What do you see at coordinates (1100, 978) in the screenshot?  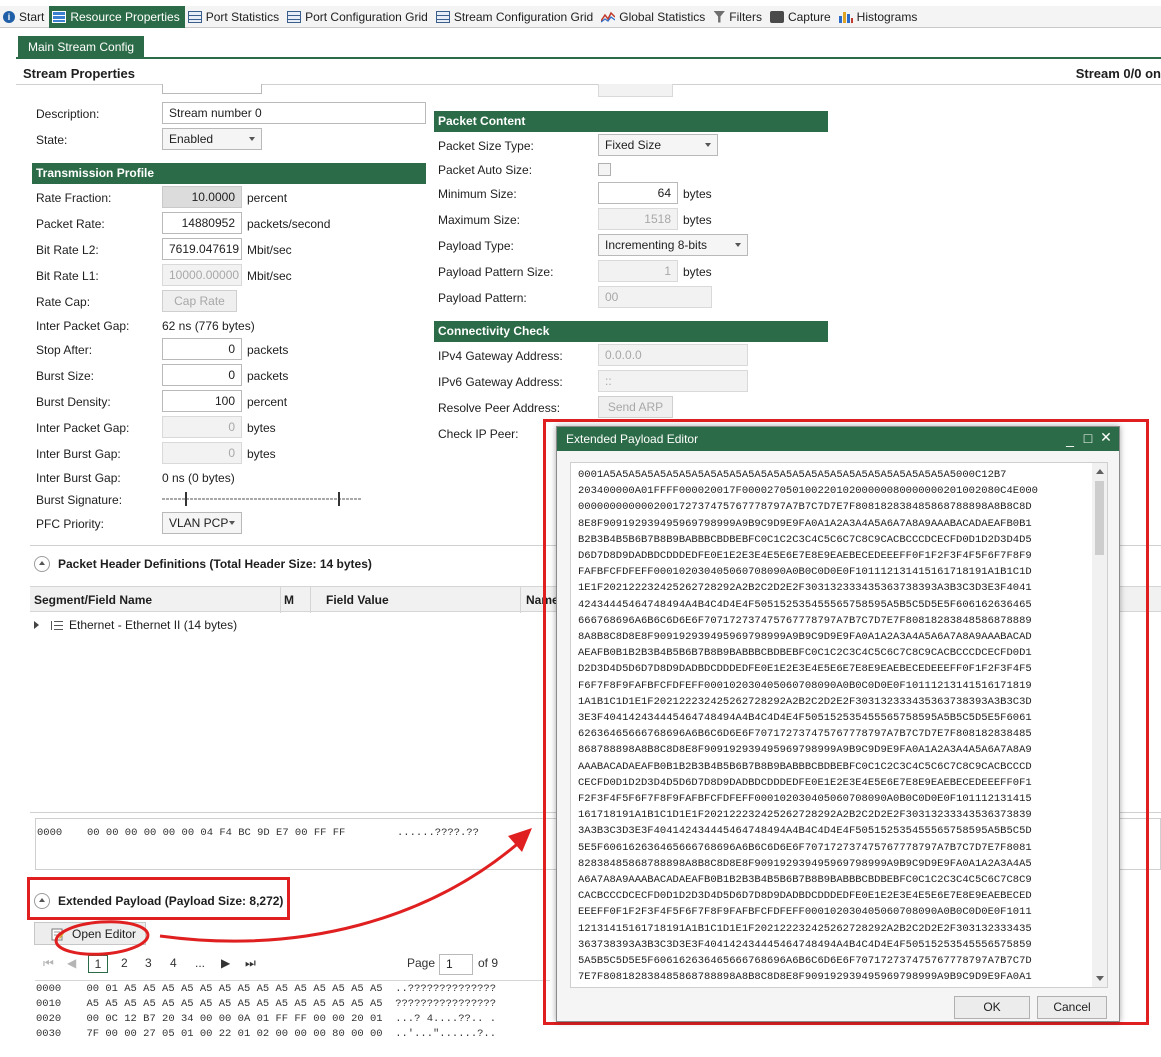 I see `scroll-down-icon` at bounding box center [1100, 978].